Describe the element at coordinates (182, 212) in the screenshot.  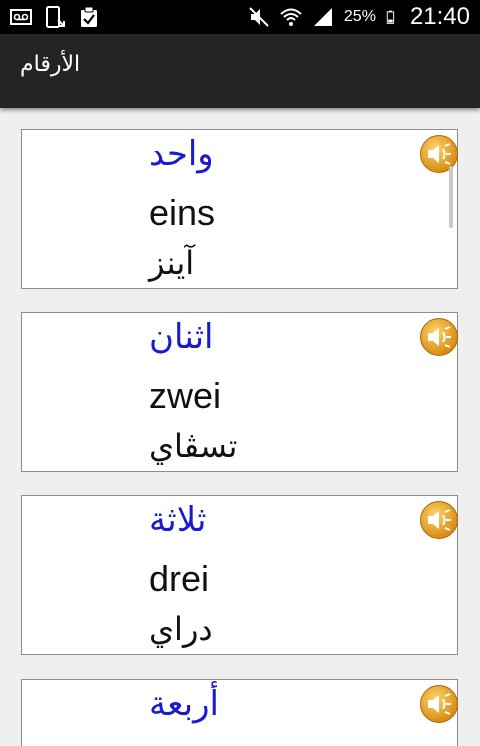
I see `german-word: eins` at that location.